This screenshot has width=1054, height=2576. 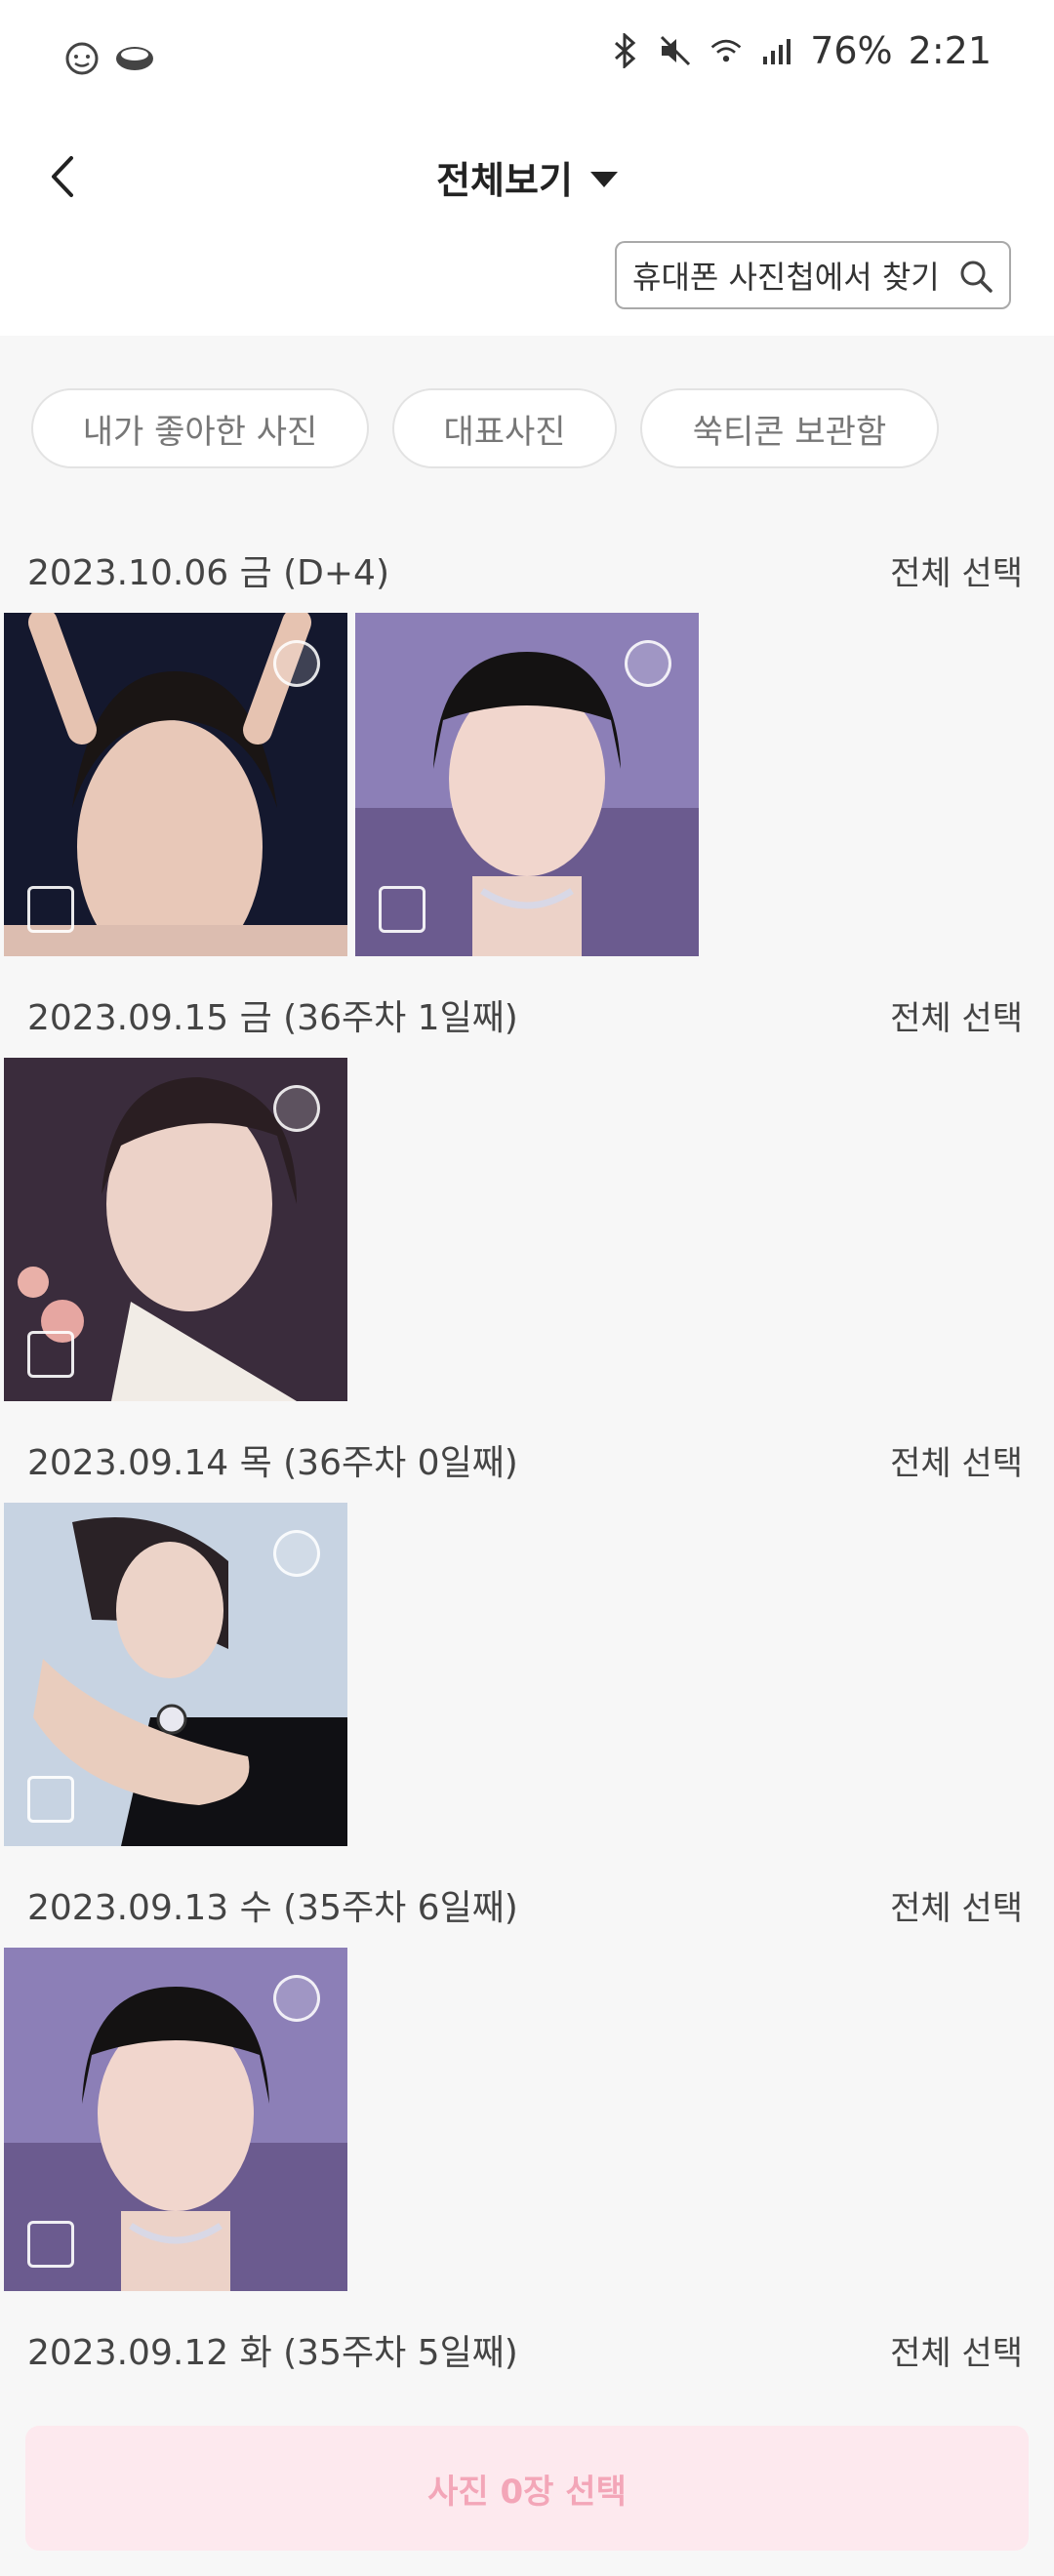 What do you see at coordinates (505, 180) in the screenshot?
I see `page-title: 전체보기` at bounding box center [505, 180].